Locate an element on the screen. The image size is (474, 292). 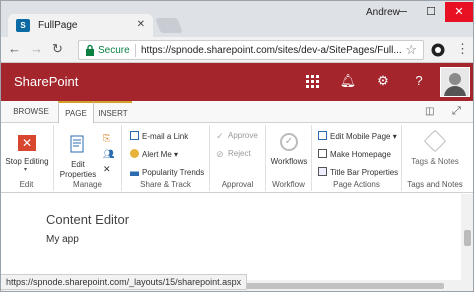
sharepoint-favicon-icon: S is located at coordinates (23, 25).